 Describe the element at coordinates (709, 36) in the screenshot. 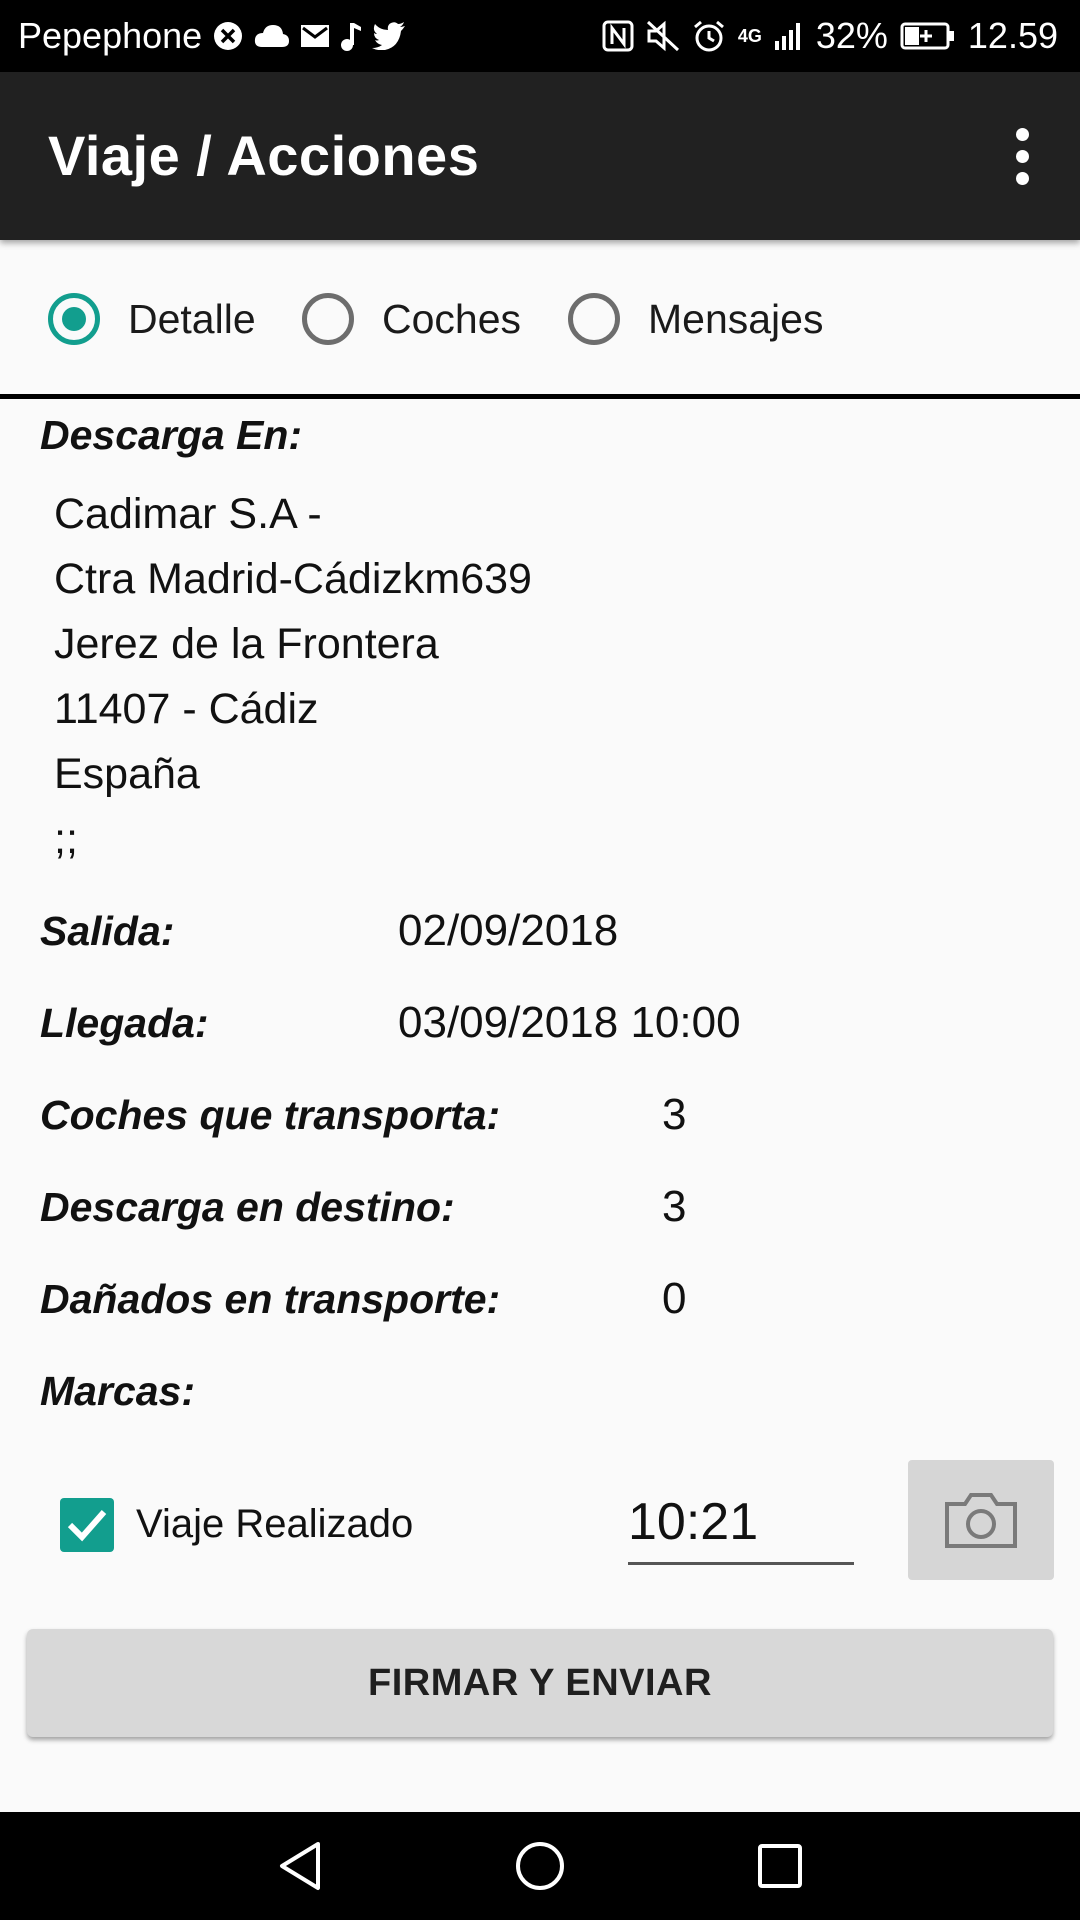

I see `alarm-icon` at that location.